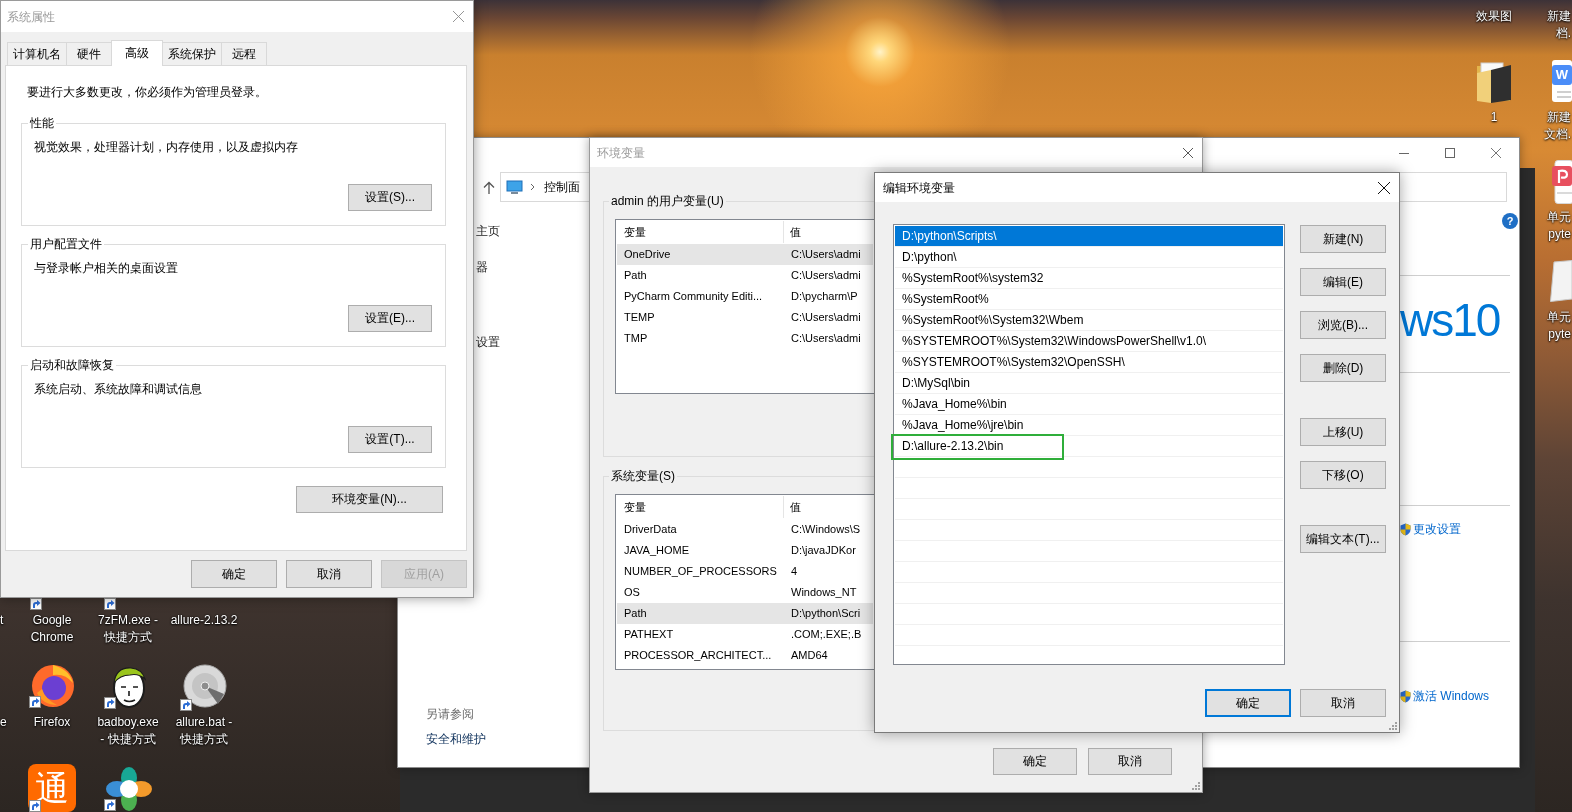 Image resolution: width=1572 pixels, height=812 pixels. Describe the element at coordinates (37, 53) in the screenshot. I see `tab: 计算机名` at that location.